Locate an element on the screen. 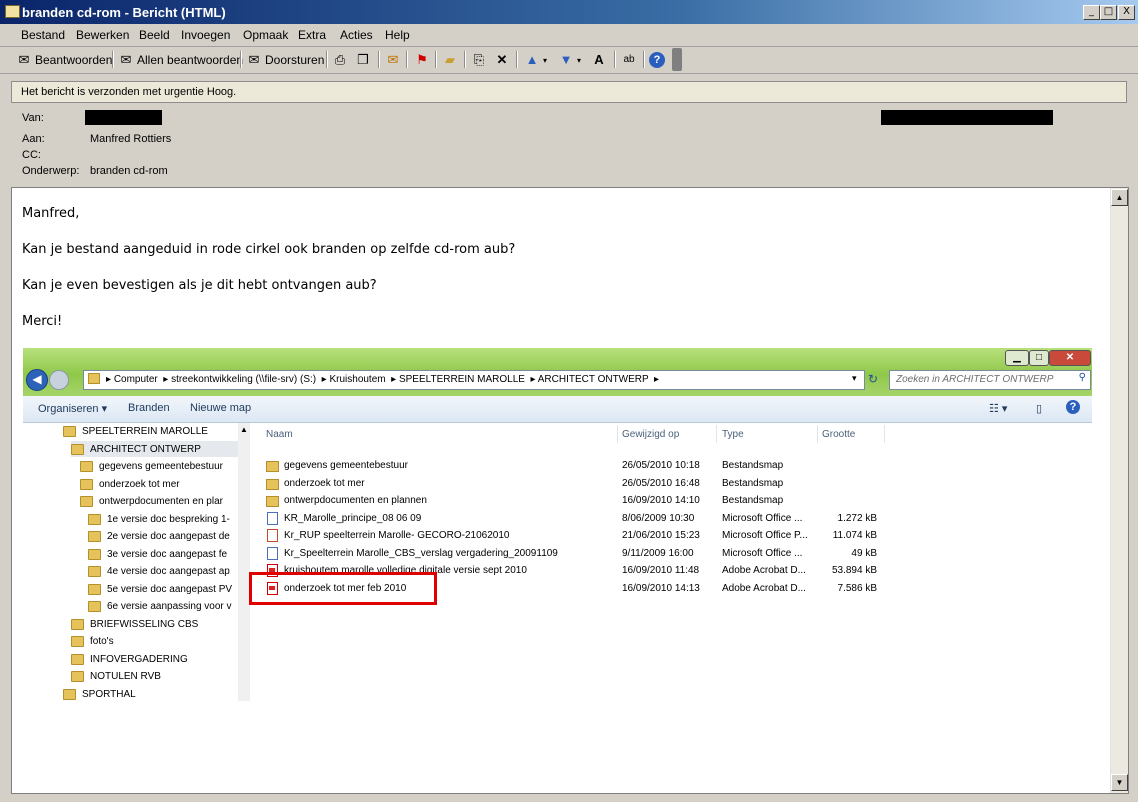 This screenshot has width=1138, height=802. window-title: branden cd-rom - Bericht (HTML) is located at coordinates (124, 12).